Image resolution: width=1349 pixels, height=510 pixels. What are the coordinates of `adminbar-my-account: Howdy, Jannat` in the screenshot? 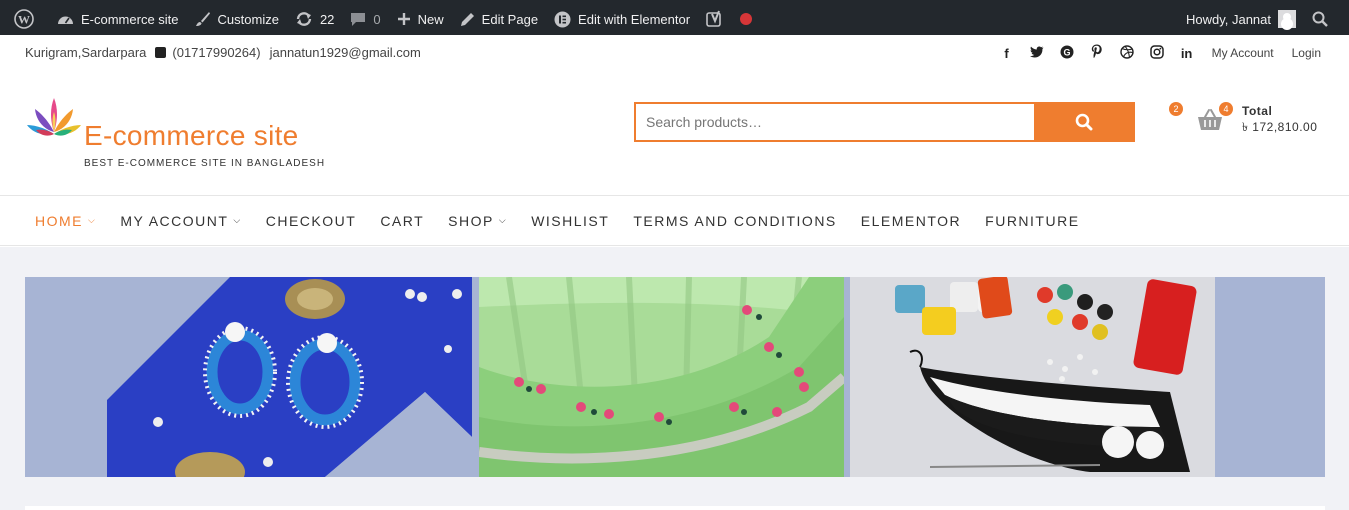 It's located at (1241, 19).